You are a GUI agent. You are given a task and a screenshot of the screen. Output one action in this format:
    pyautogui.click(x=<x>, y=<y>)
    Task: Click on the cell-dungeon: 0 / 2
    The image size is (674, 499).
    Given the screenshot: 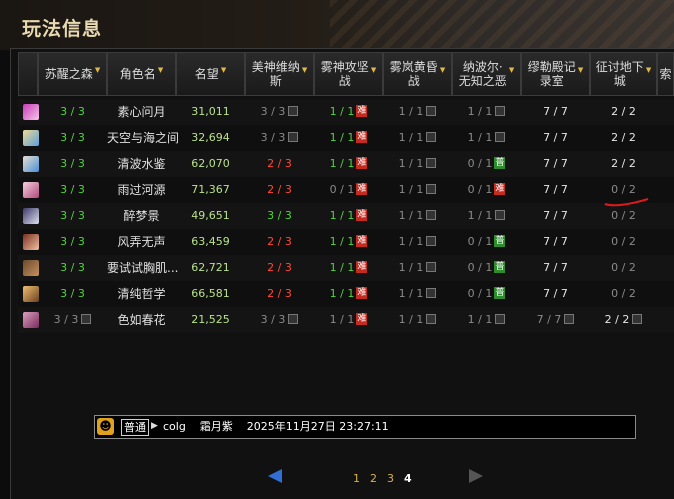 What is the action you would take?
    pyautogui.click(x=623, y=242)
    